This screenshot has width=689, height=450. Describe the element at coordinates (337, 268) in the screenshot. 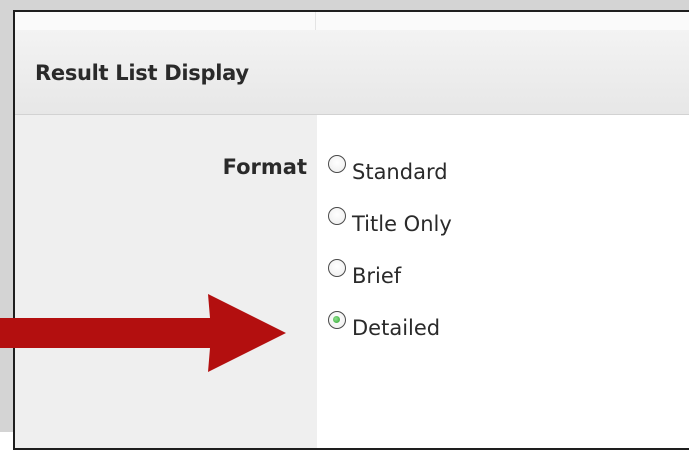

I see `radio-brief` at that location.